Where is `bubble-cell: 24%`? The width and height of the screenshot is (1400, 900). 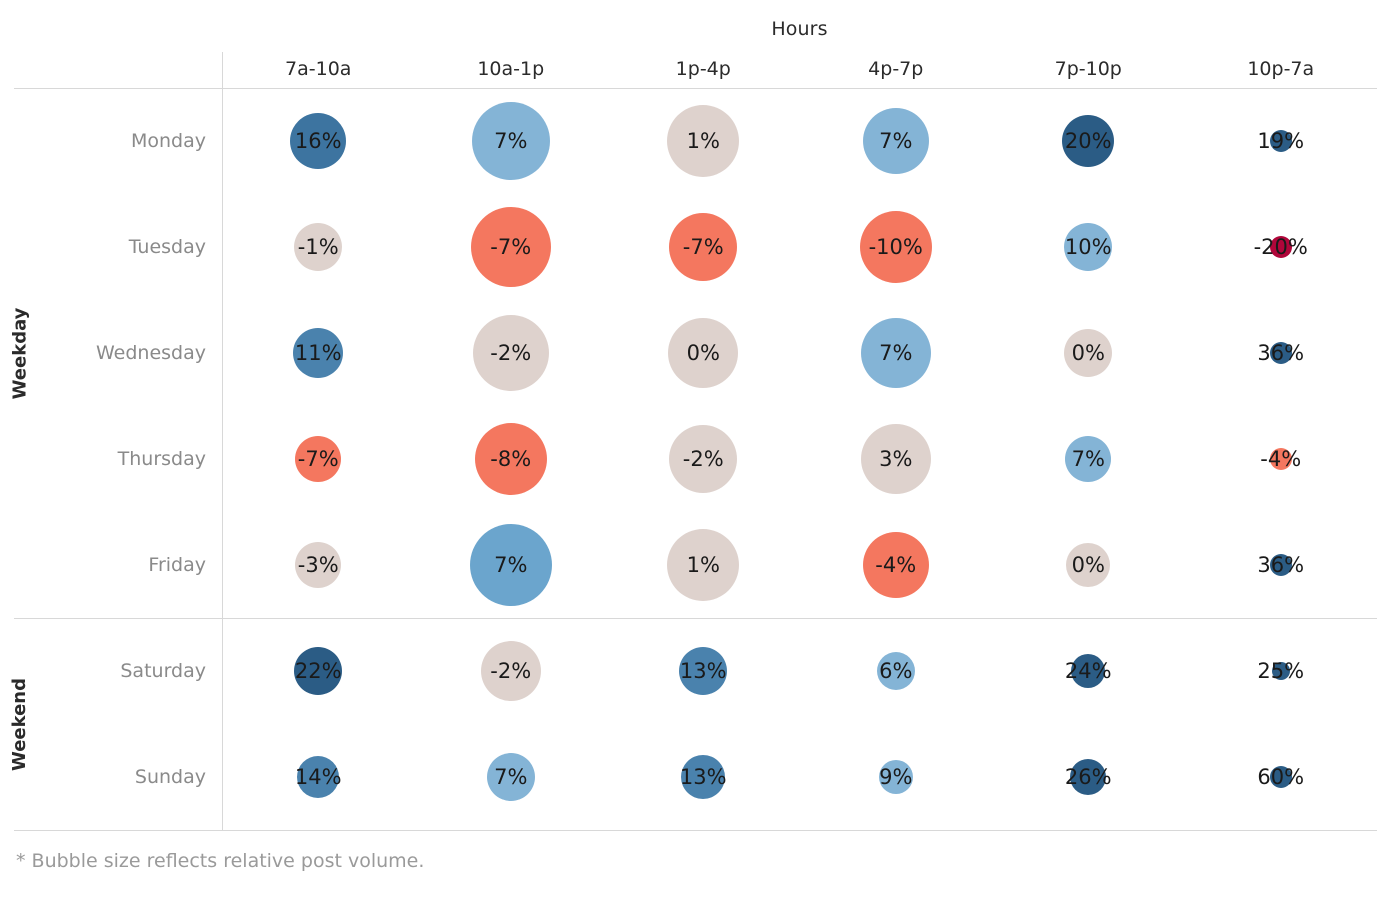 bubble-cell: 24% is located at coordinates (1088, 671).